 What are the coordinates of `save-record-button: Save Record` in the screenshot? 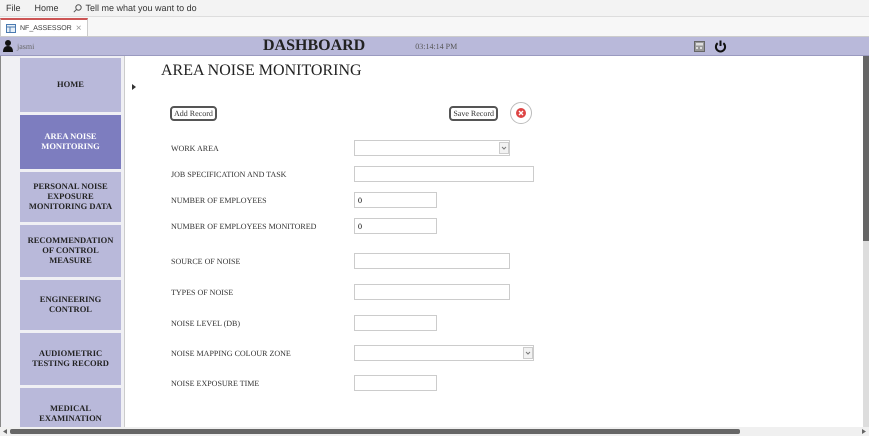 It's located at (473, 113).